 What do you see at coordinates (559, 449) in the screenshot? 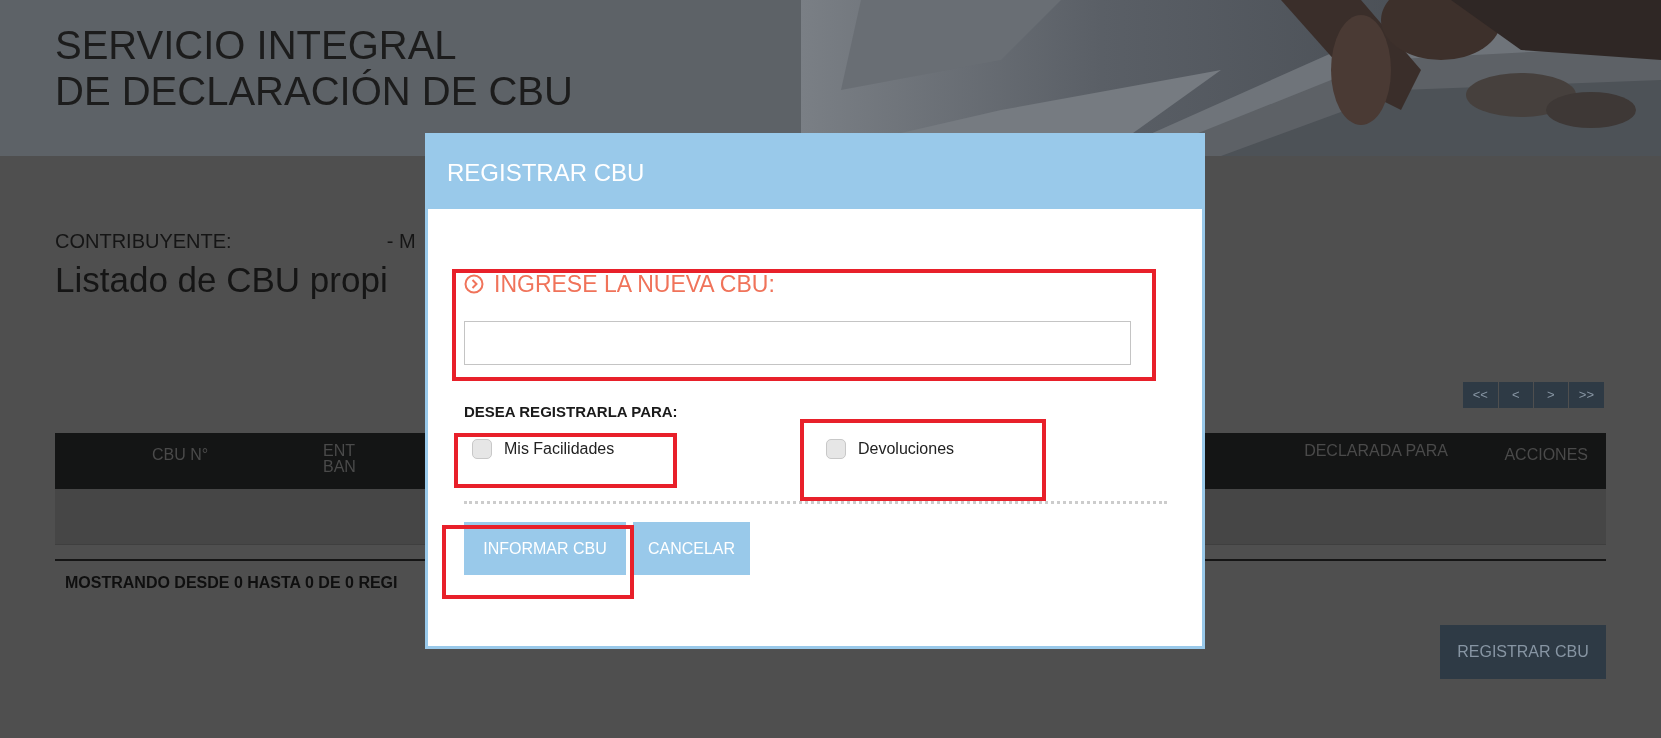
I see `option-label: Mis Facilidades` at bounding box center [559, 449].